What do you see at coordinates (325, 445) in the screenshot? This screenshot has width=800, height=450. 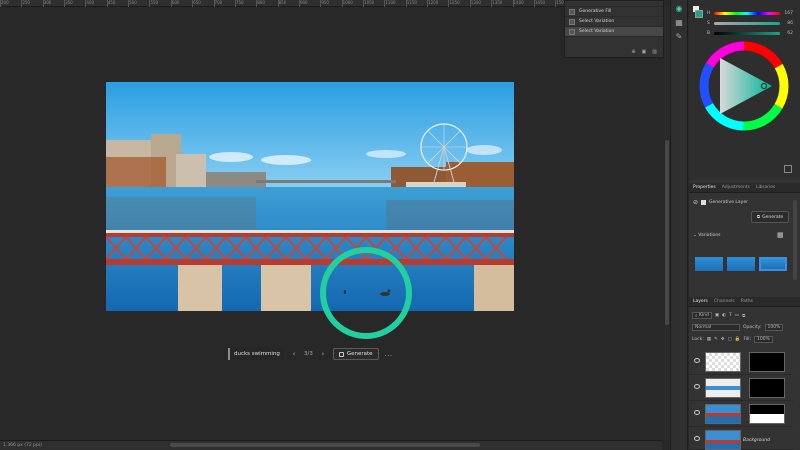 I see `canvas-horizontal-scroll-thumb` at bounding box center [325, 445].